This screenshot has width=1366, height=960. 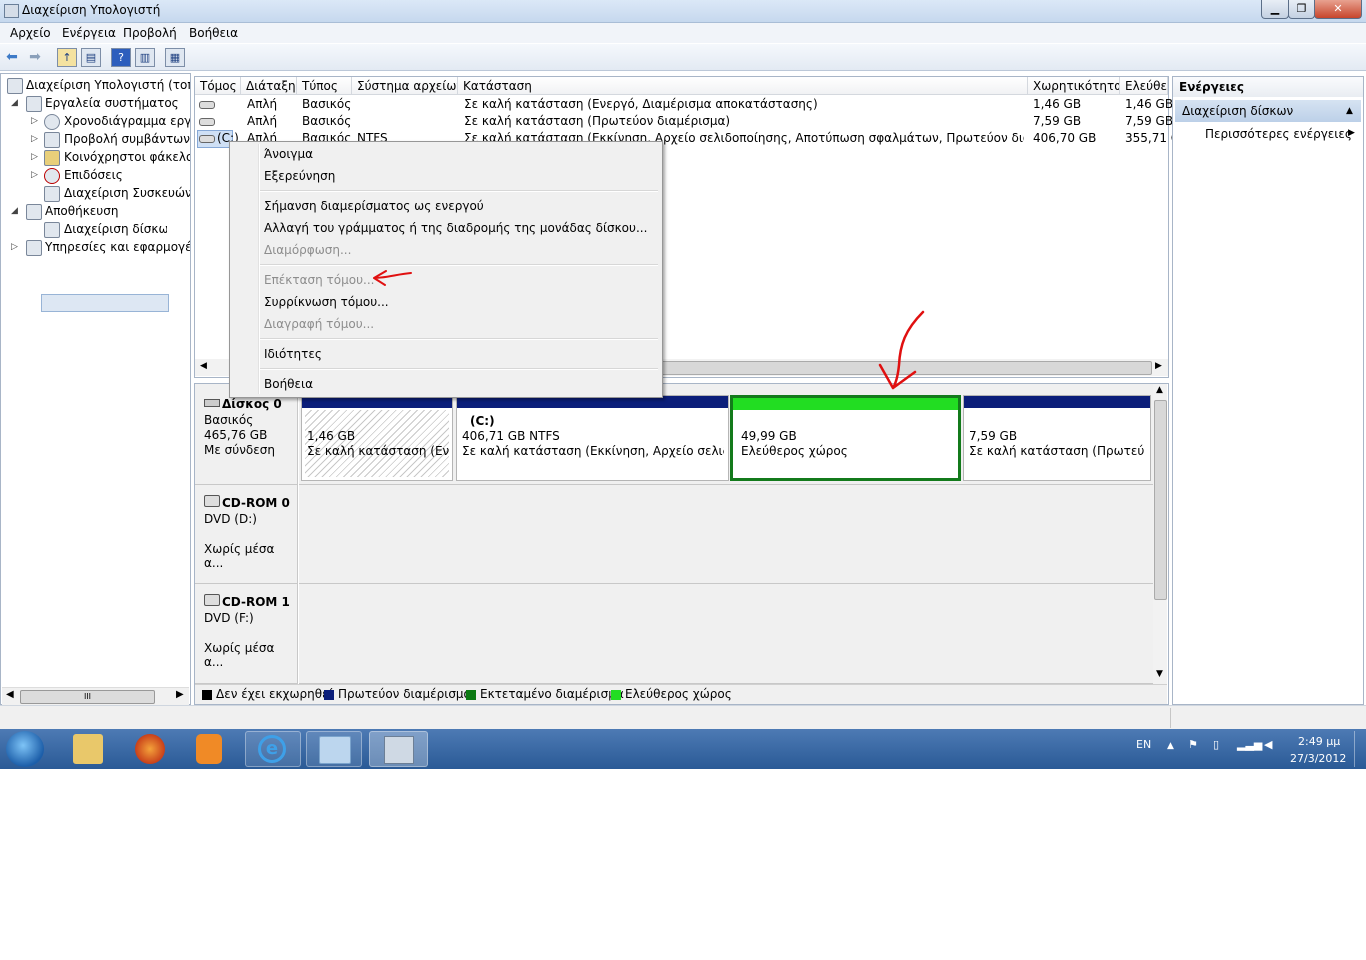 I want to click on annotation-arrow-down, so click(x=901, y=350).